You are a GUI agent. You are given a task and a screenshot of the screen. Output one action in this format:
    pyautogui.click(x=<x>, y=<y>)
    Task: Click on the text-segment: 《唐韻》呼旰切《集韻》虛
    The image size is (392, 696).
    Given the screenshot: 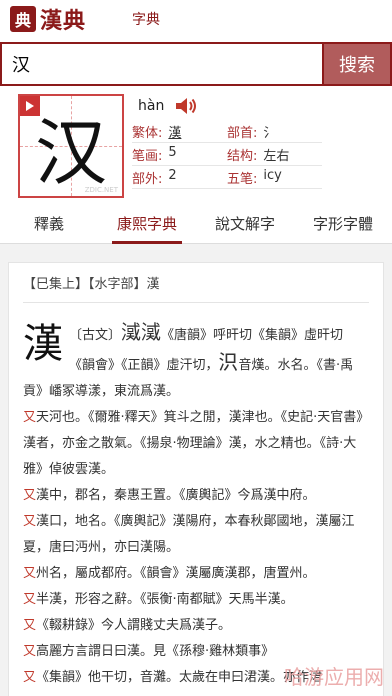 What is the action you would take?
    pyautogui.click(x=239, y=335)
    